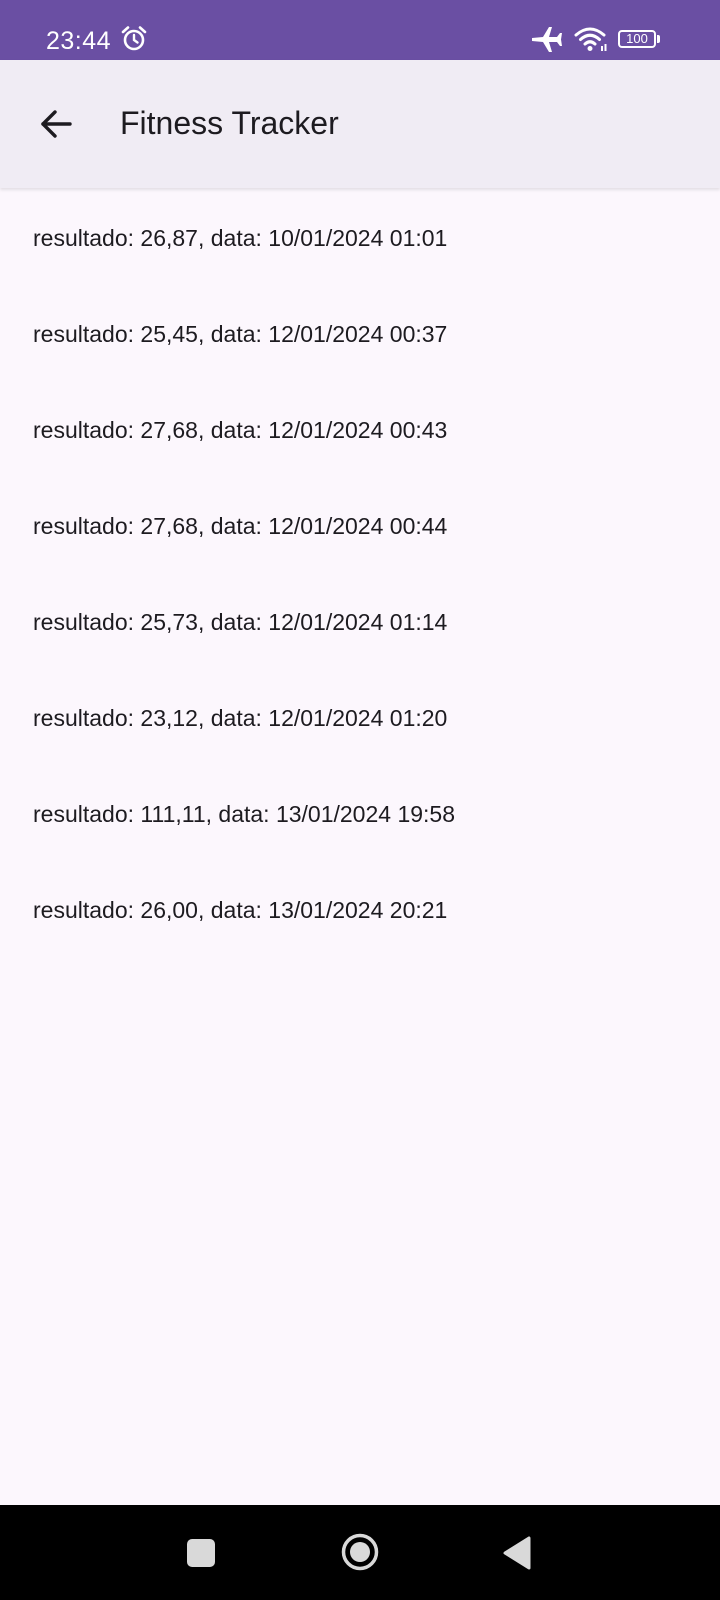 This screenshot has height=1600, width=720. I want to click on back-button, so click(56, 124).